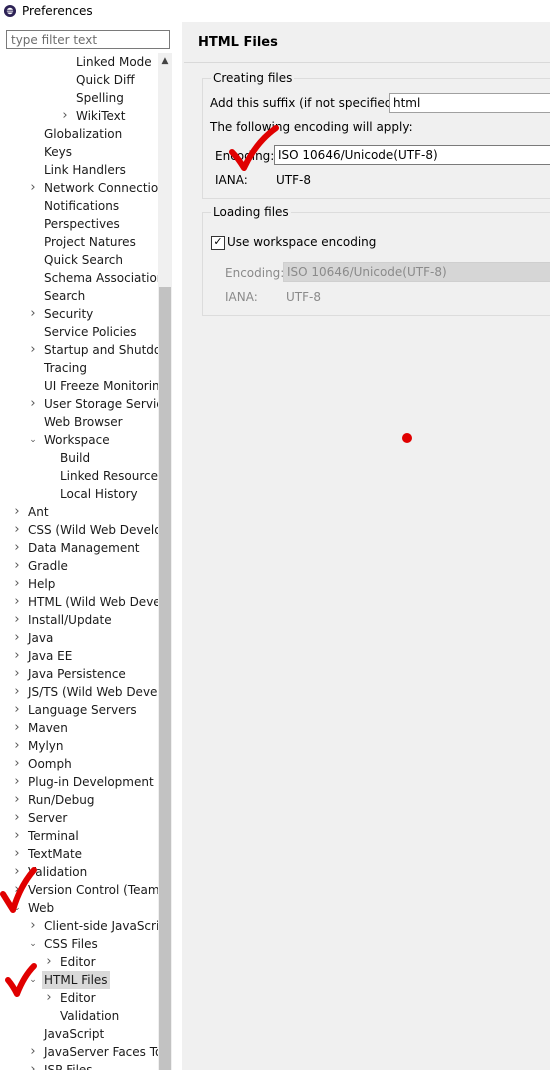 This screenshot has width=550, height=1070. What do you see at coordinates (416, 272) in the screenshot?
I see `loading-encoding-select: ISO 10646/Unicode(UTF-8)` at bounding box center [416, 272].